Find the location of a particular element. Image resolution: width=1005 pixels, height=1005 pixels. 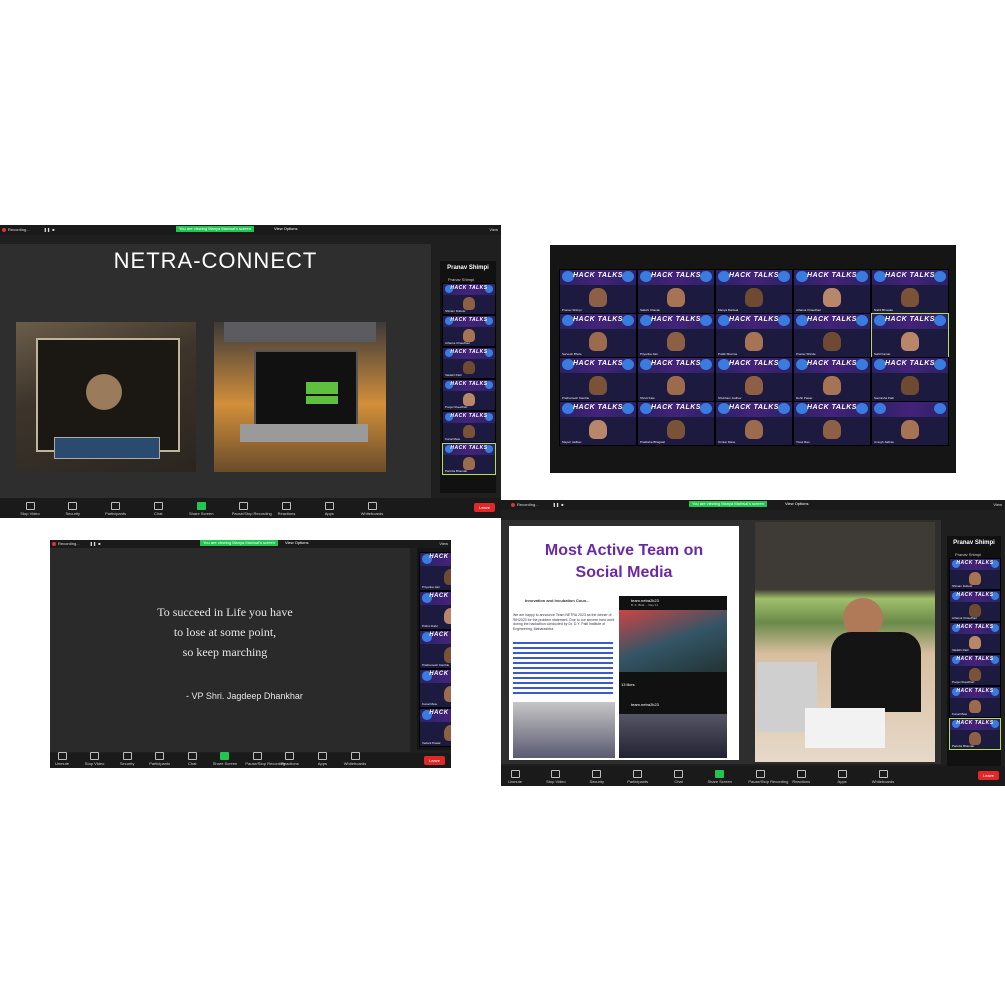

video-tile: HACK TALKS Nikhil Bhosale is located at coordinates (910, 291).